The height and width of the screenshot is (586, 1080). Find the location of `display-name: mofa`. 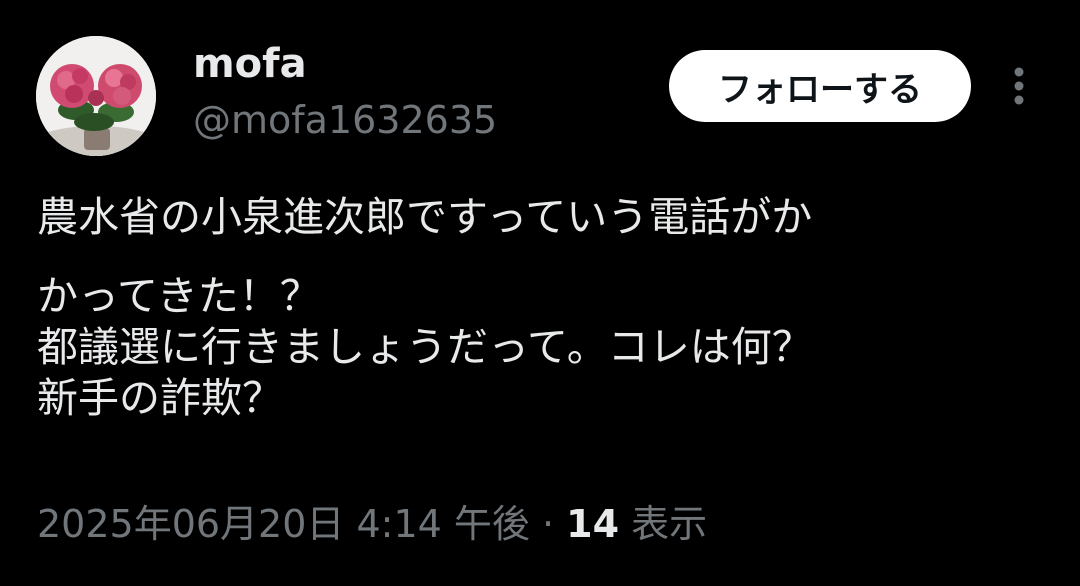

display-name: mofa is located at coordinates (250, 64).